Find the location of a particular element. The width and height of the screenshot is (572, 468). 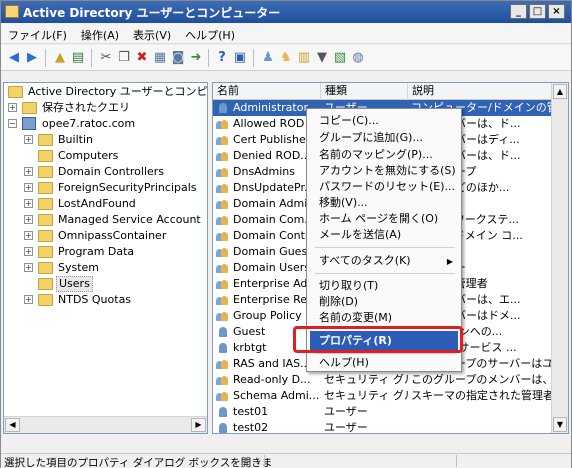

help-icon: ? is located at coordinates (222, 58).